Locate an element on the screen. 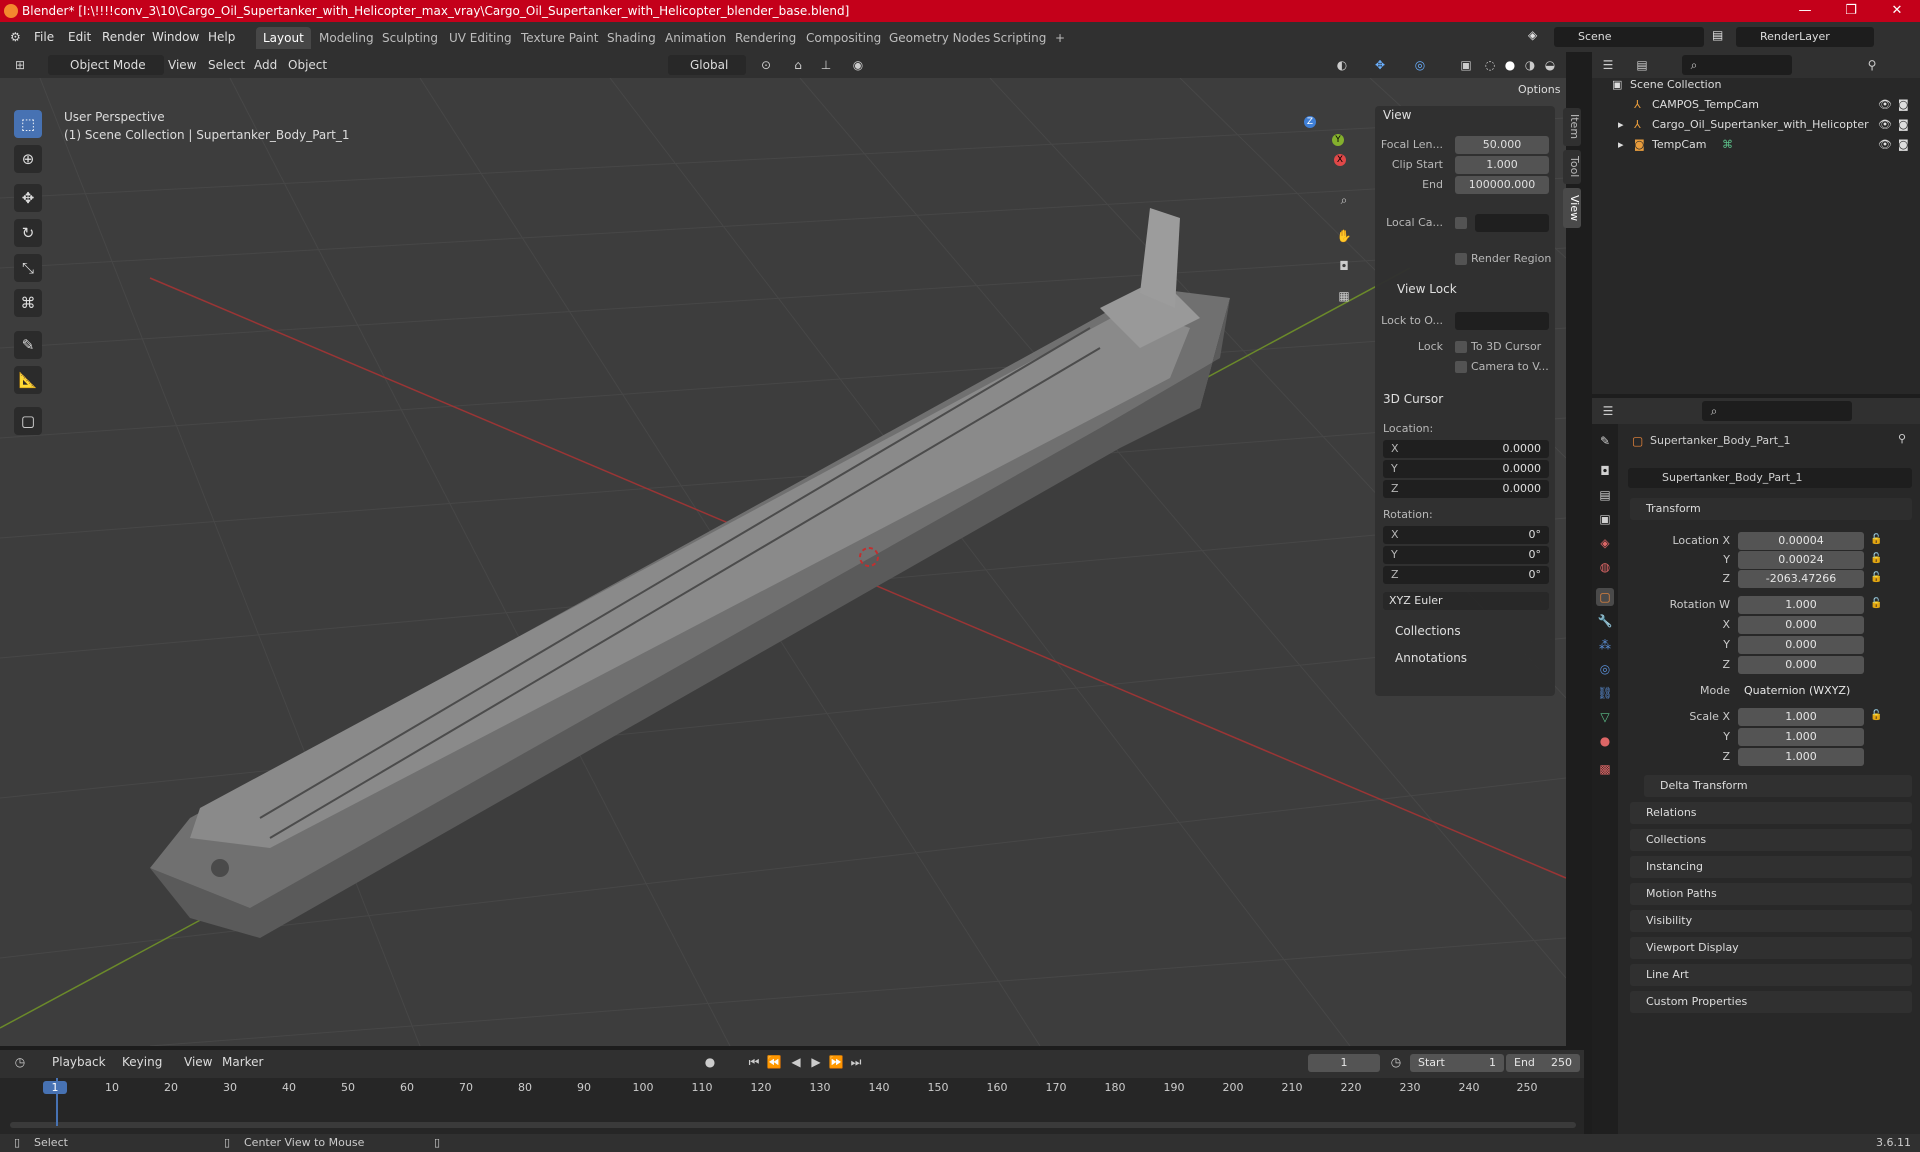 The image size is (1920, 1152). instancing-section: Instancing is located at coordinates (1771, 867).